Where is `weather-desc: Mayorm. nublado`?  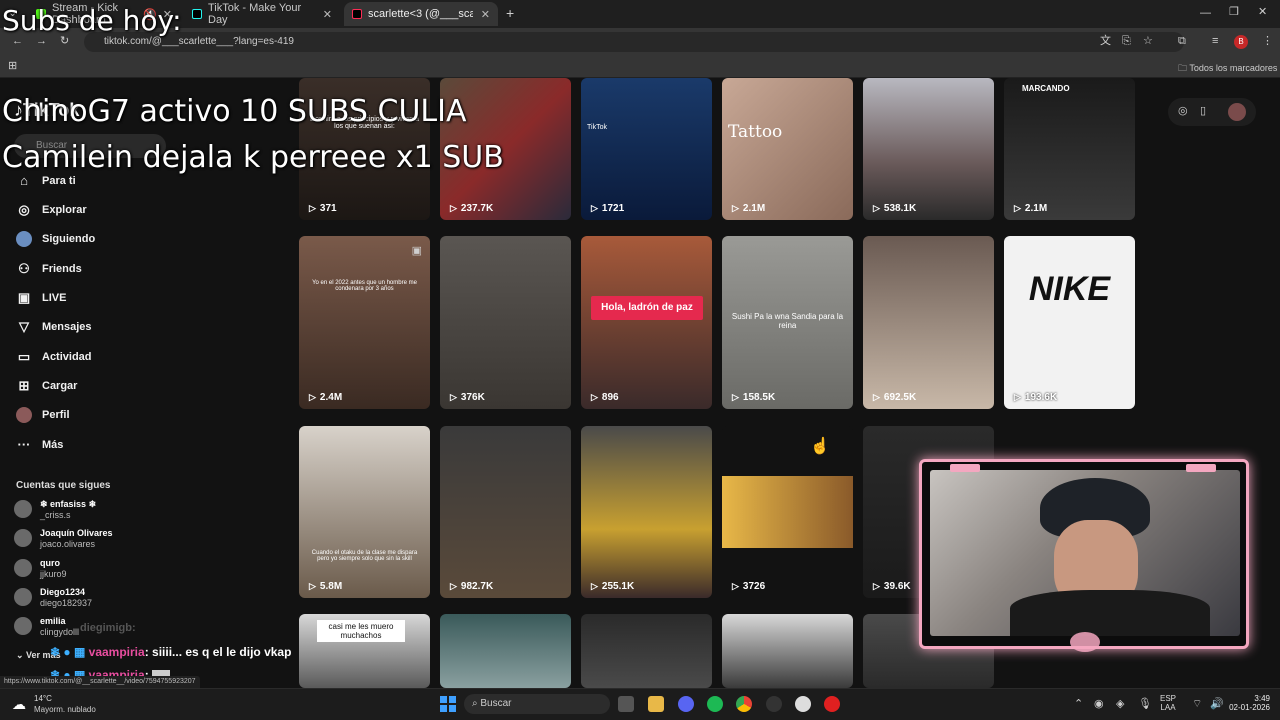 weather-desc: Mayorm. nublado is located at coordinates (65, 709).